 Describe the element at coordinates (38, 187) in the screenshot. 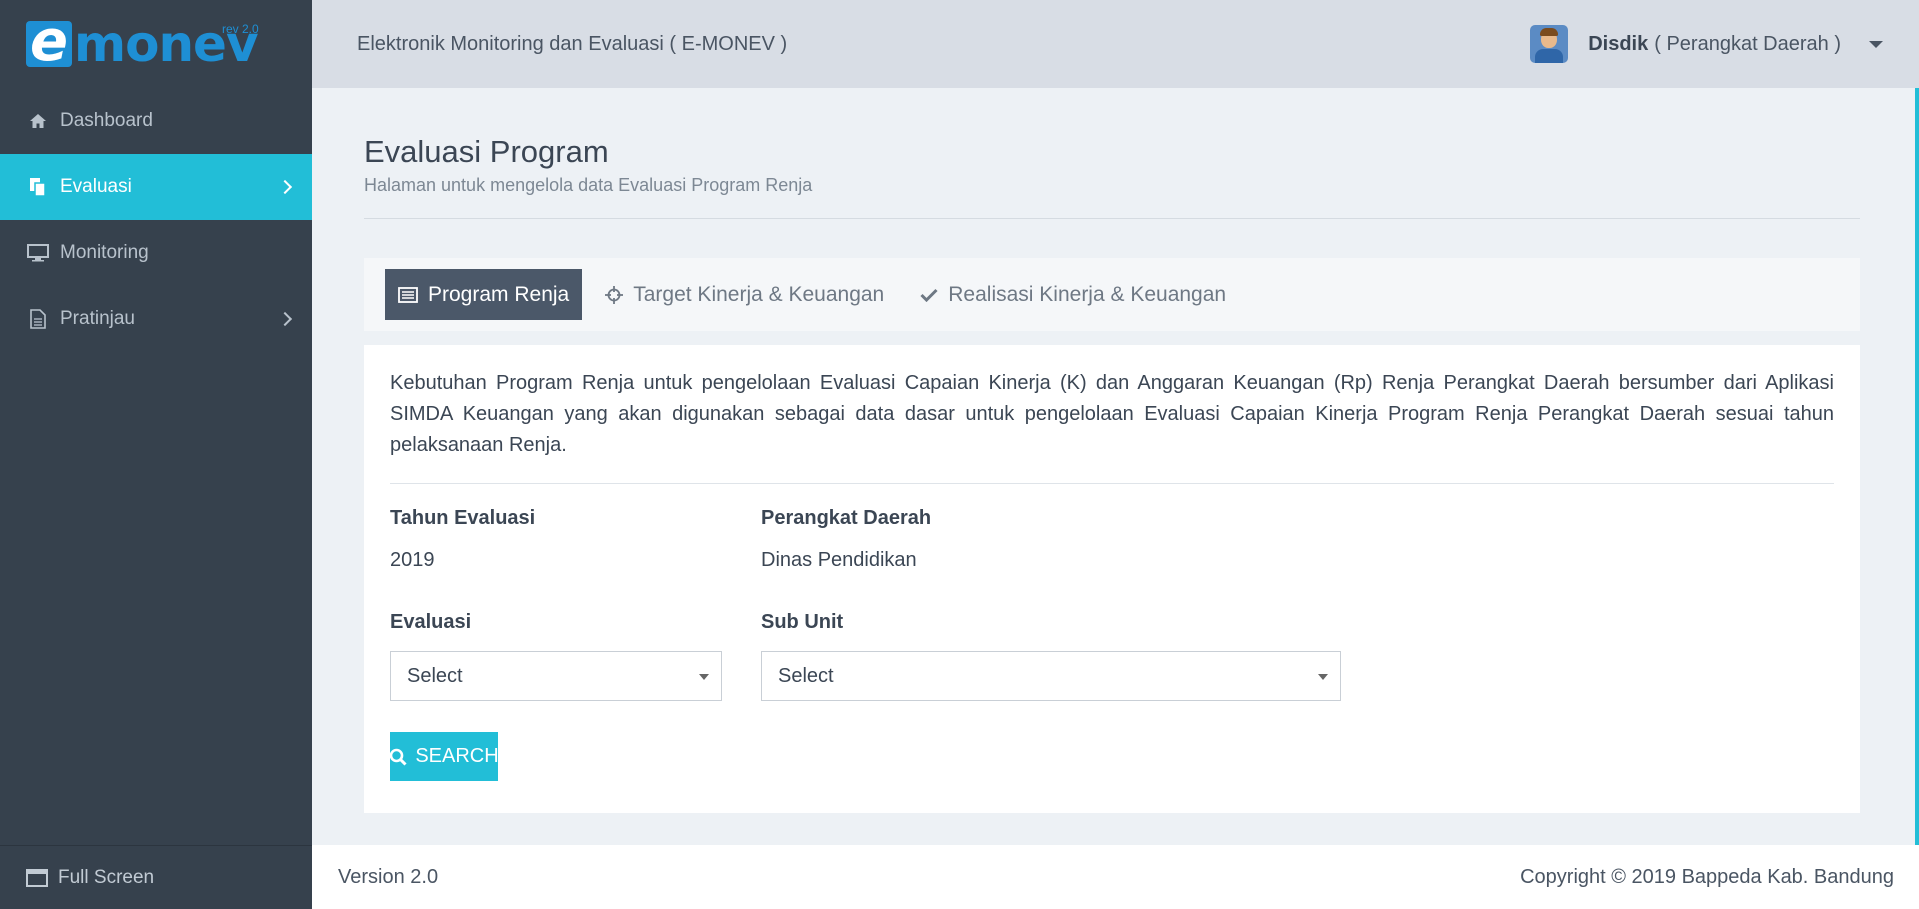

I see `copy-icon` at that location.